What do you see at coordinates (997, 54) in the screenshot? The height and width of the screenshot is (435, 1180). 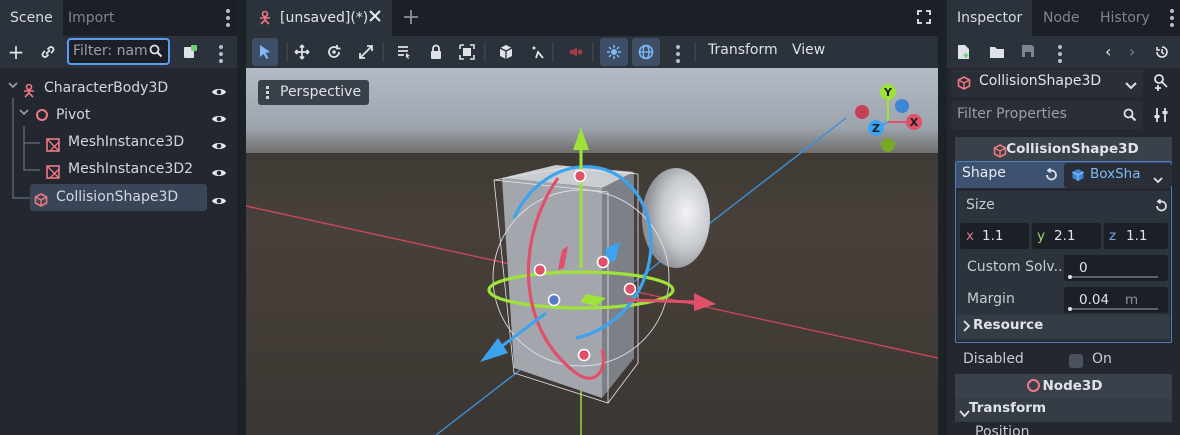 I see `open-folder-icon` at bounding box center [997, 54].